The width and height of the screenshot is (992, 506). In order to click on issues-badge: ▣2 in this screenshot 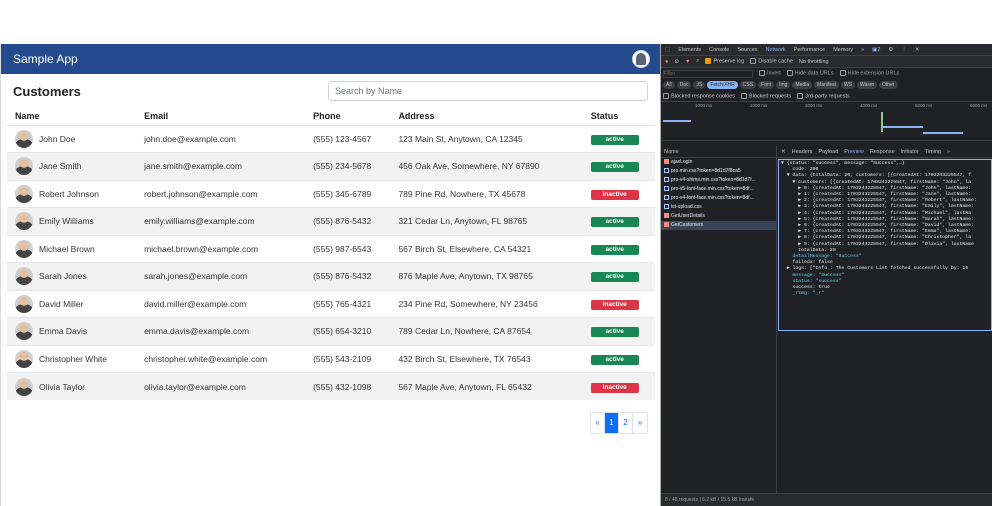, I will do `click(876, 50)`.